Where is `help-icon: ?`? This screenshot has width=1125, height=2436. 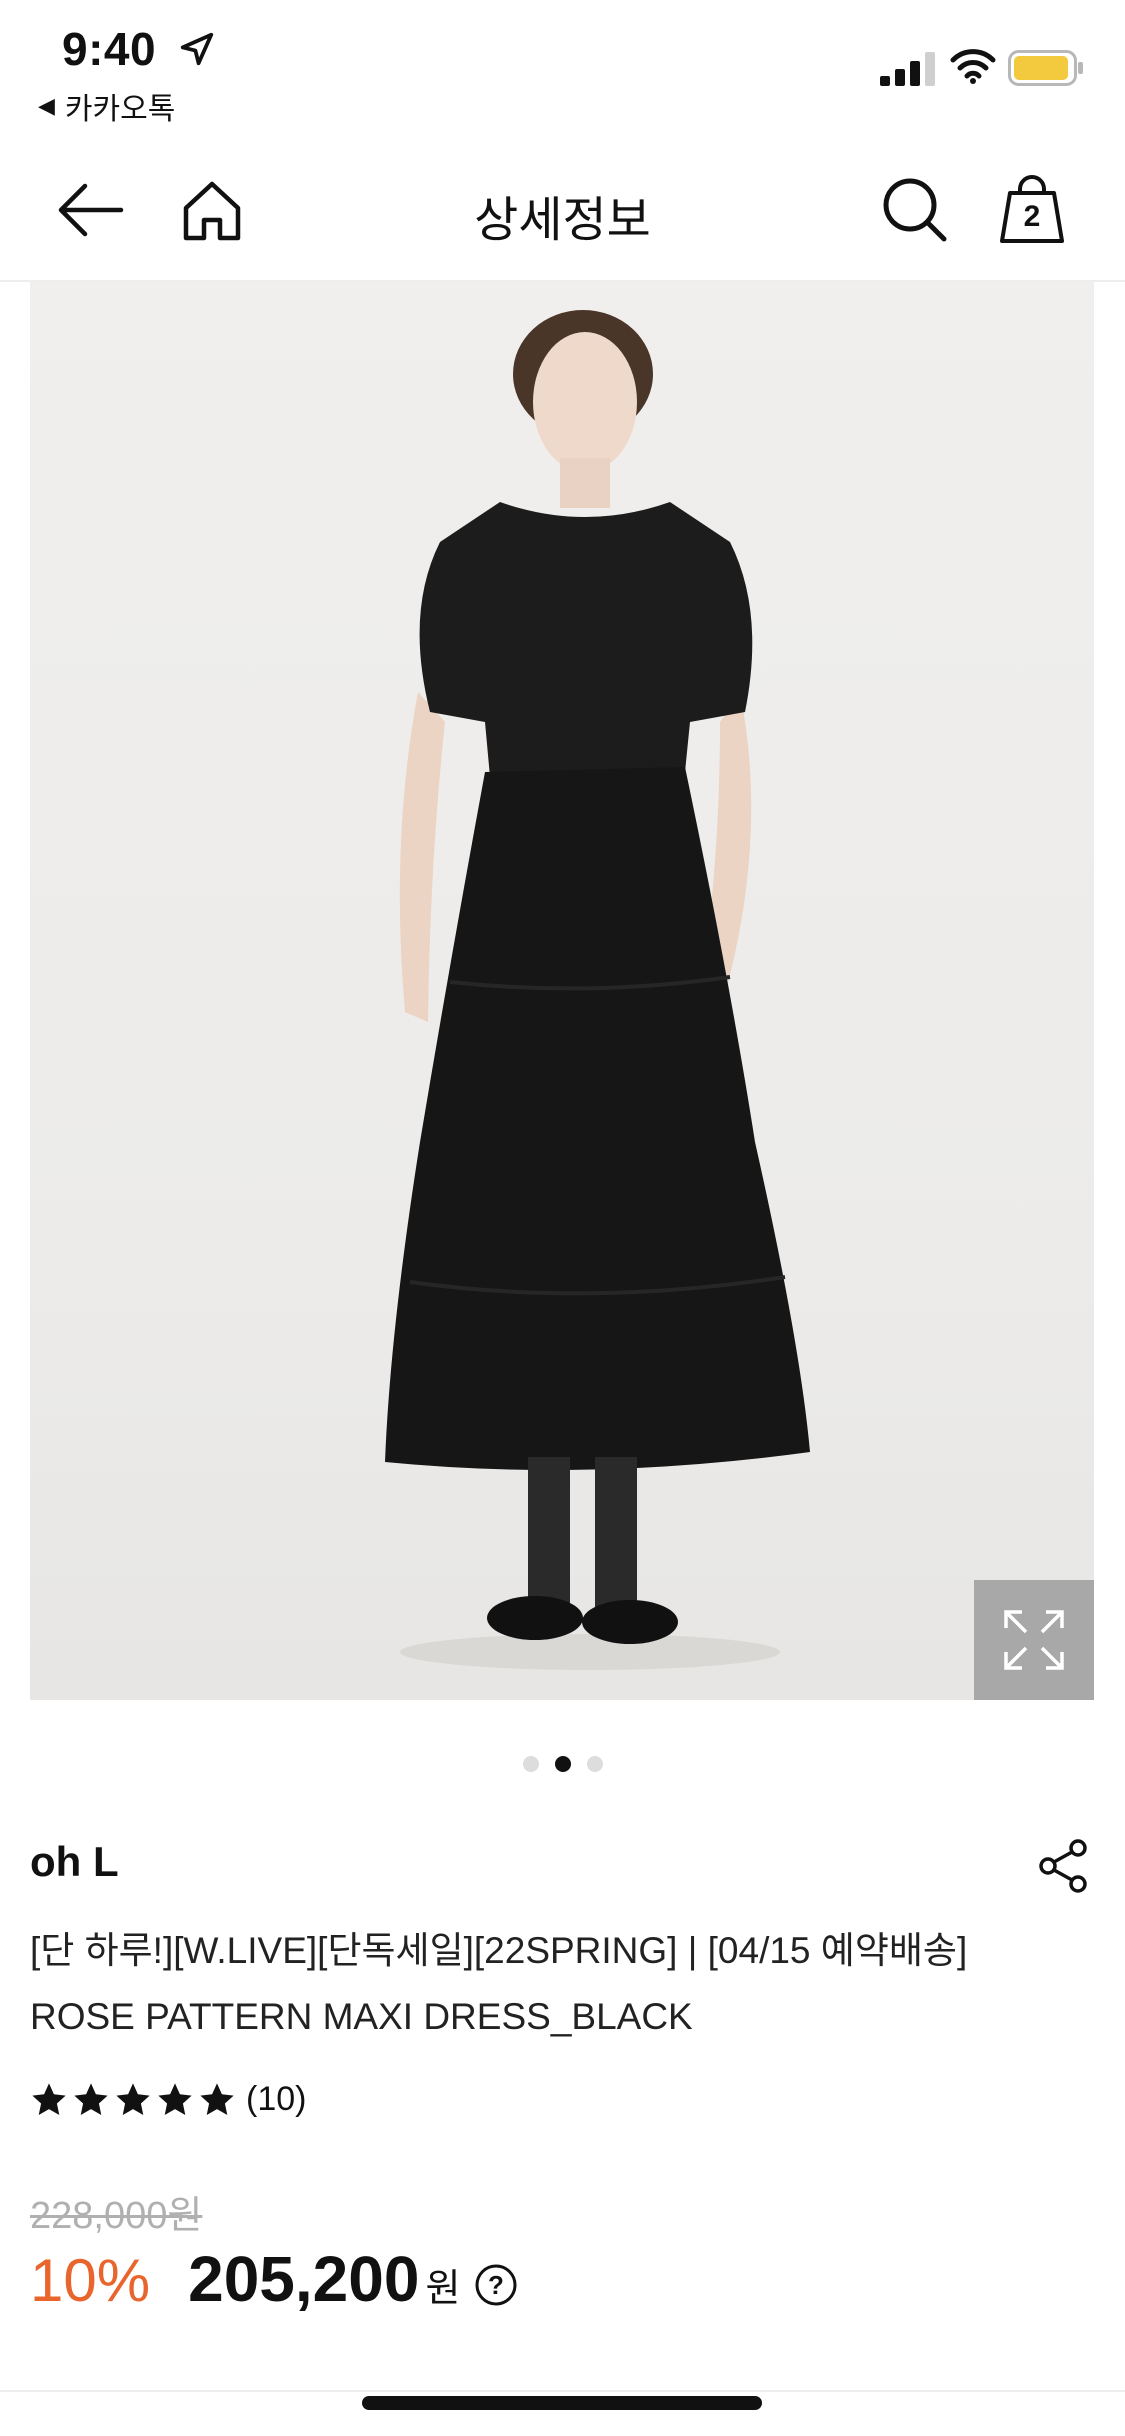
help-icon: ? is located at coordinates (496, 2285).